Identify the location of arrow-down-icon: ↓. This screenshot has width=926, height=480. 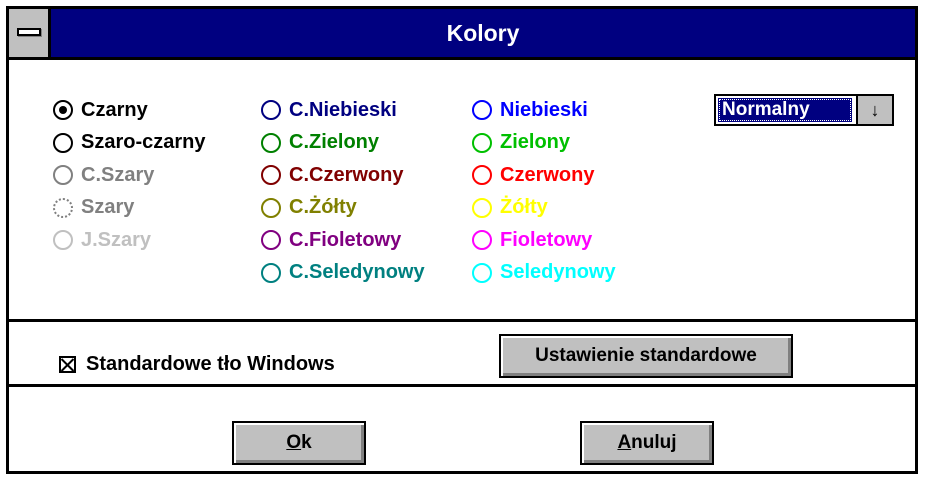
(875, 110).